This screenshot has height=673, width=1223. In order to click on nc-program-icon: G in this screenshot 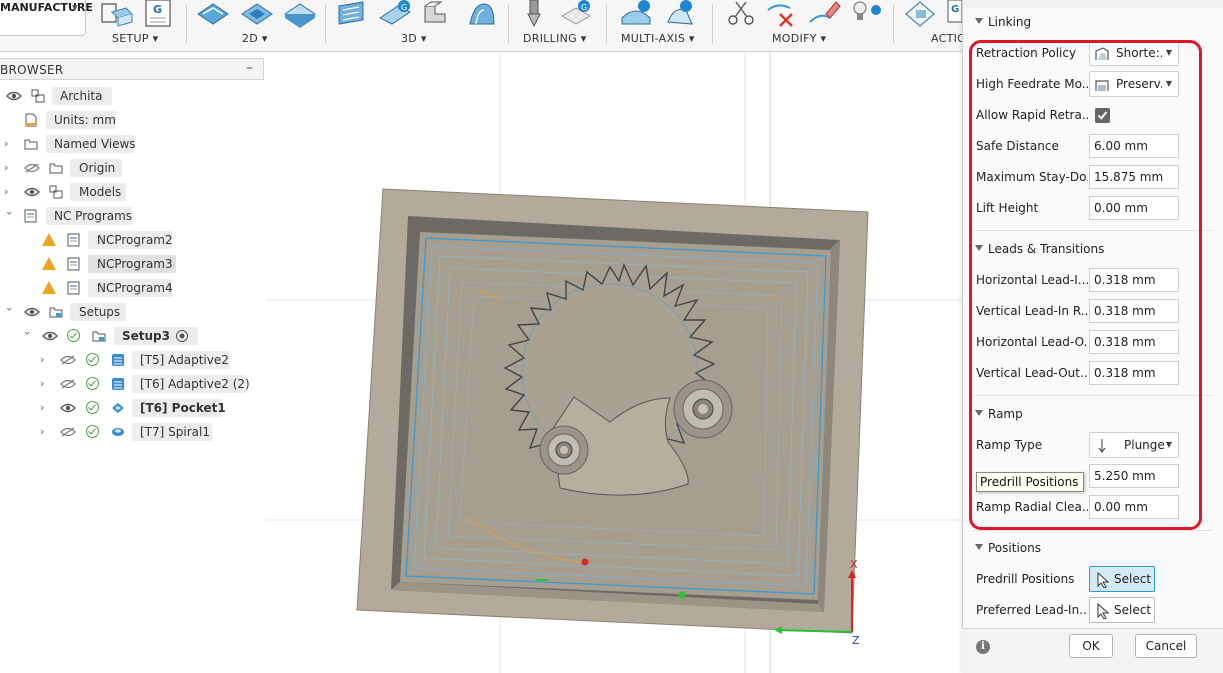, I will do `click(159, 14)`.